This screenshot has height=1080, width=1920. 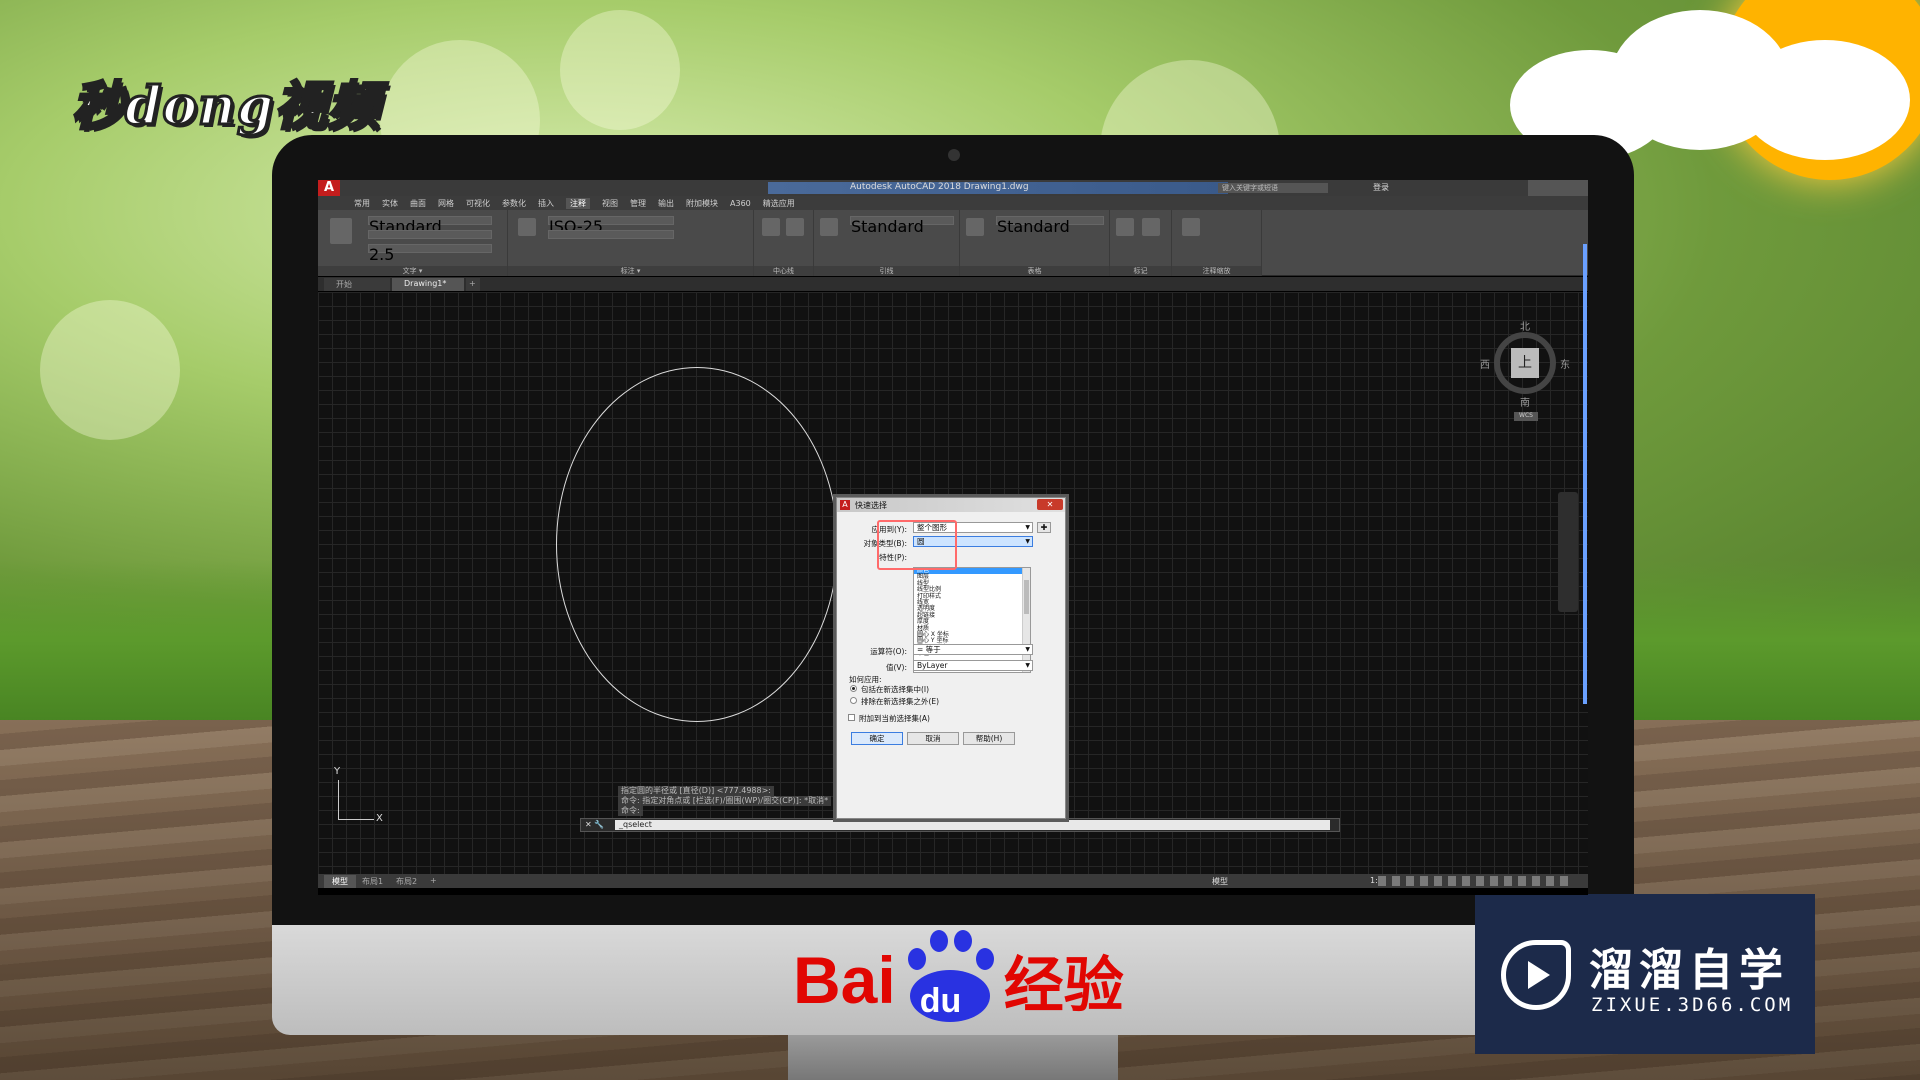 What do you see at coordinates (631, 243) in the screenshot?
I see `ribbon-panel-dimension: ISO-25 标注 ▾` at bounding box center [631, 243].